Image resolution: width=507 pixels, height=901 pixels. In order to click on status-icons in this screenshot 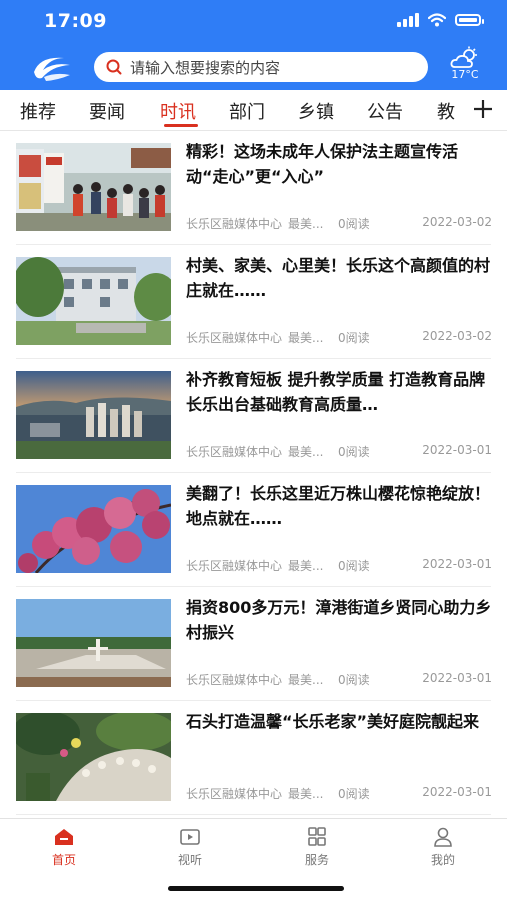, I will do `click(440, 20)`.